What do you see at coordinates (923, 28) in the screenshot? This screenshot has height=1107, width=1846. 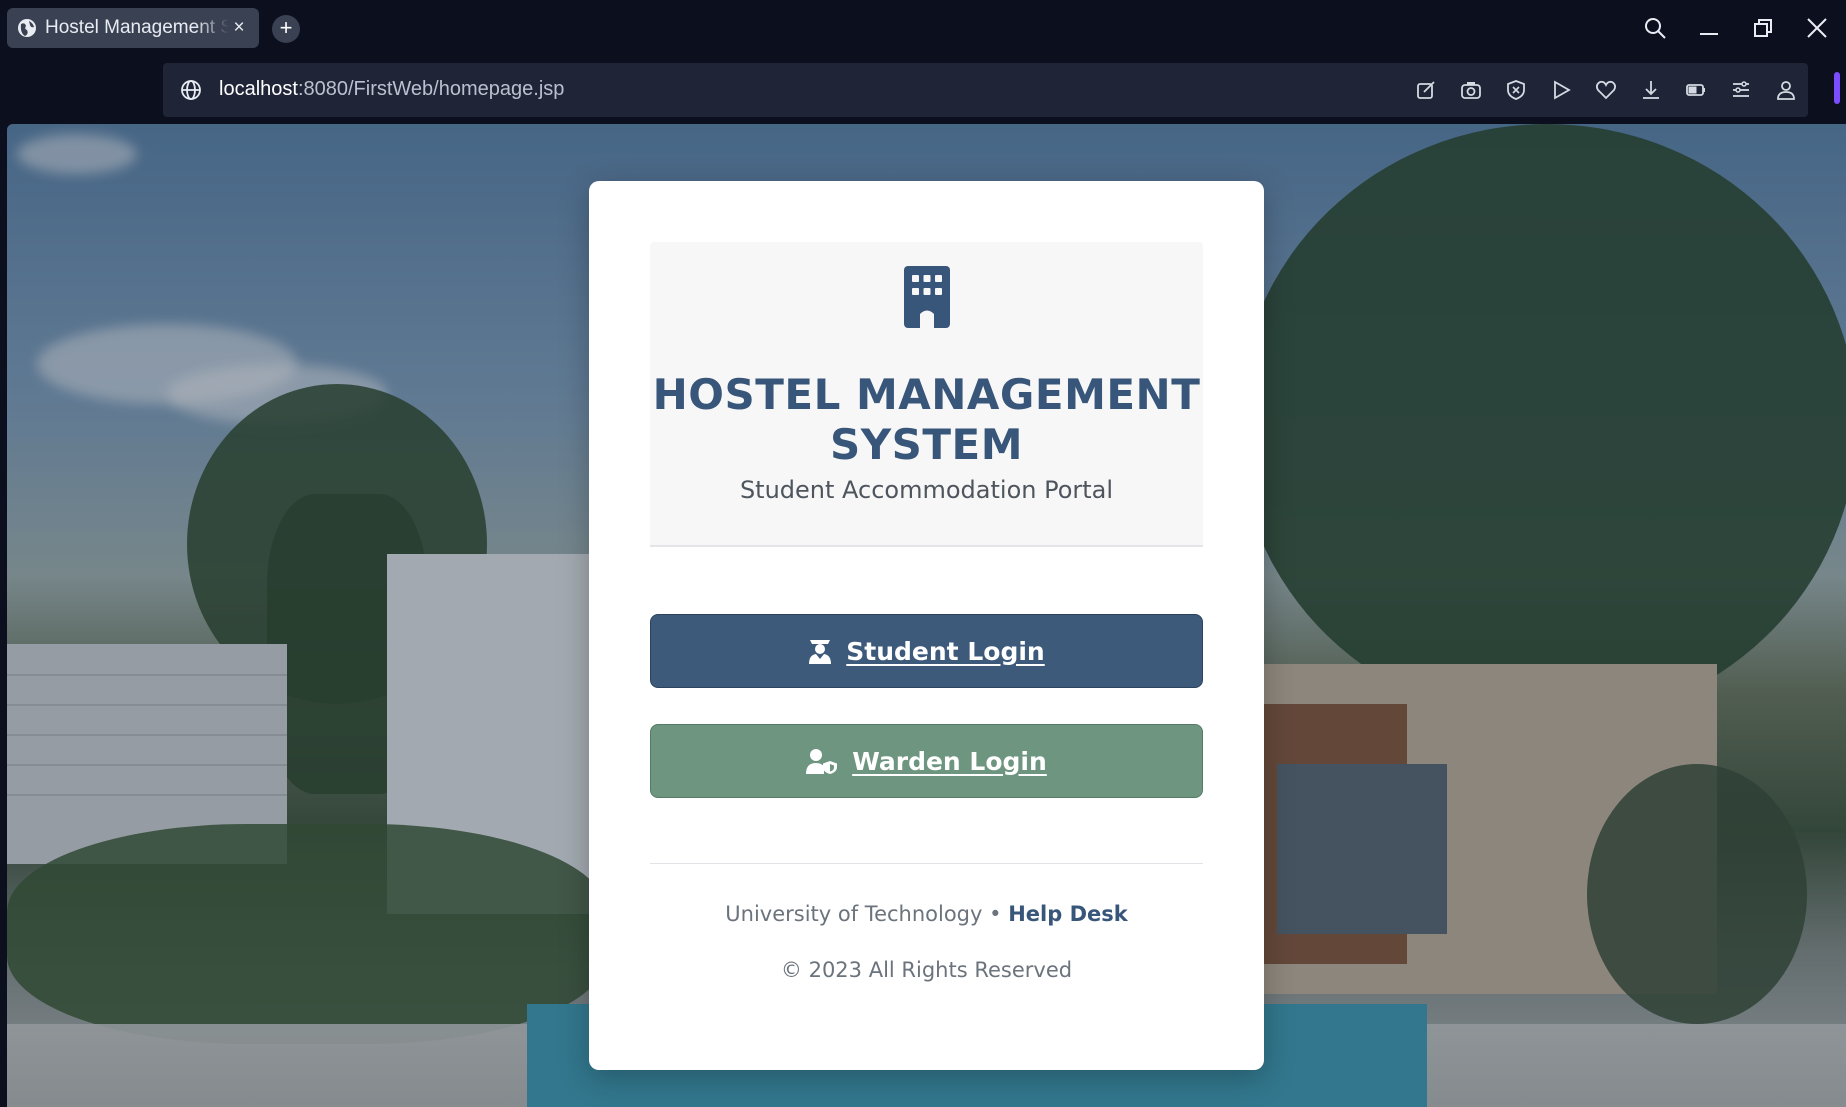 I see `tab-bar: Hostel Management System × +` at bounding box center [923, 28].